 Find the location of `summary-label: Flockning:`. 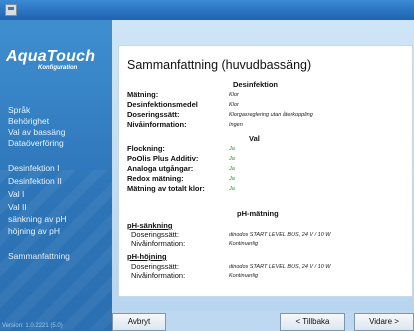

summary-label: Flockning: is located at coordinates (146, 148).